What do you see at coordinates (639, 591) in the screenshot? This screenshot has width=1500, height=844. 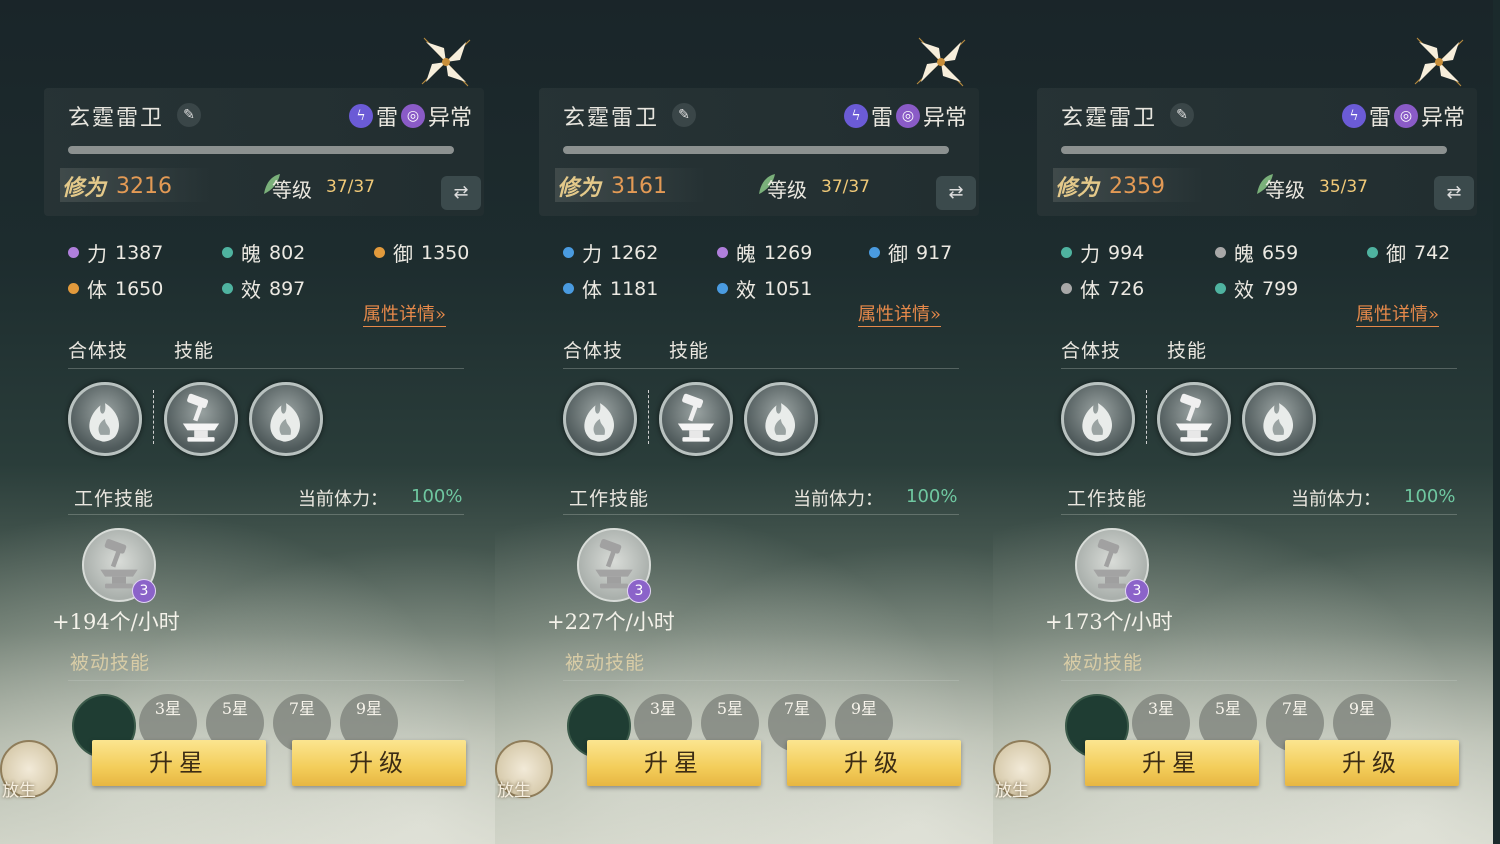 I see `work-skill-level-badge: 3` at bounding box center [639, 591].